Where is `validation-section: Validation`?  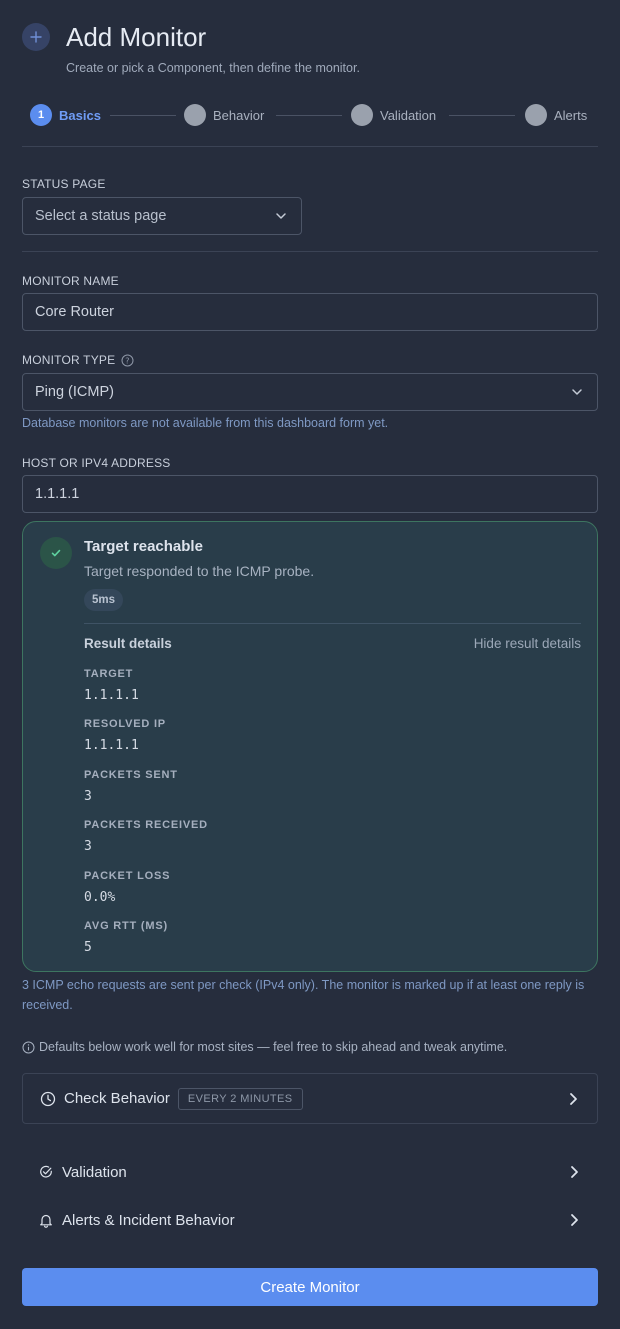 validation-section: Validation is located at coordinates (310, 1172).